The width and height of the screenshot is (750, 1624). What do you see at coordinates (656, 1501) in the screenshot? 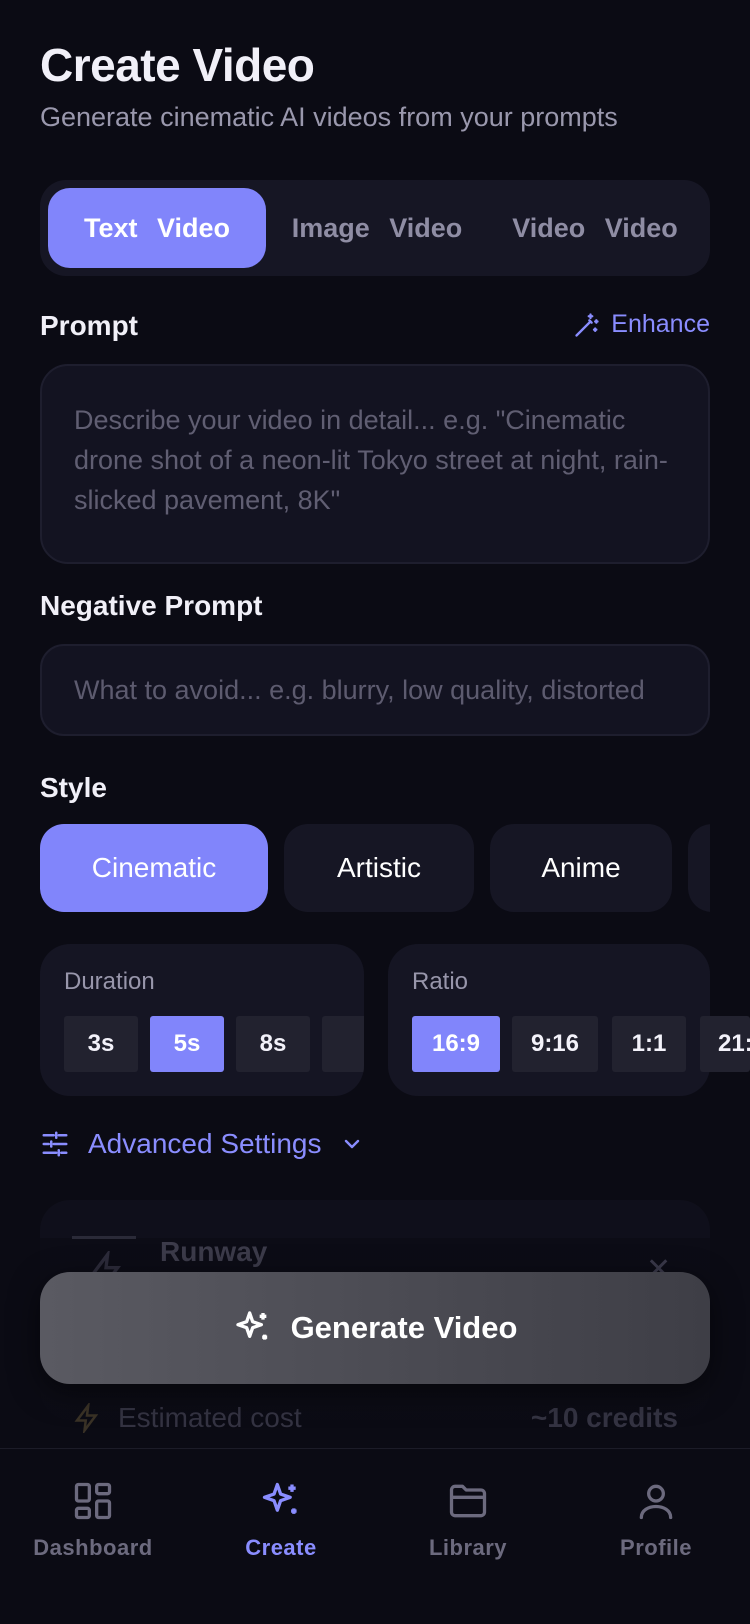
I see `user-icon` at bounding box center [656, 1501].